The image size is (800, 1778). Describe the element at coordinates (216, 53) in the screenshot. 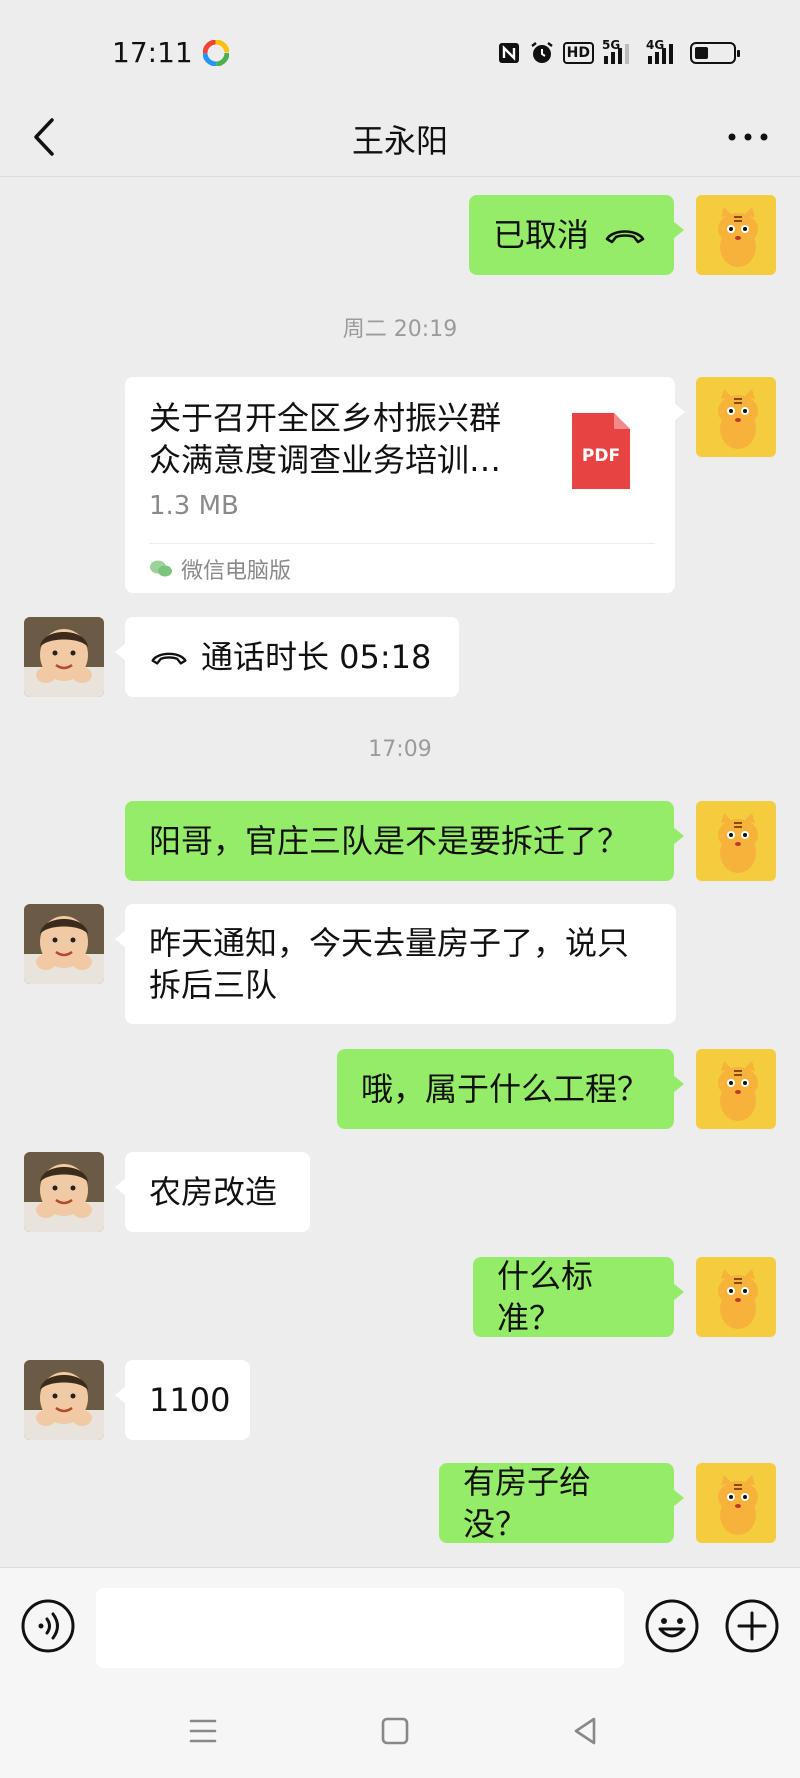

I see `app-notification-icon` at that location.